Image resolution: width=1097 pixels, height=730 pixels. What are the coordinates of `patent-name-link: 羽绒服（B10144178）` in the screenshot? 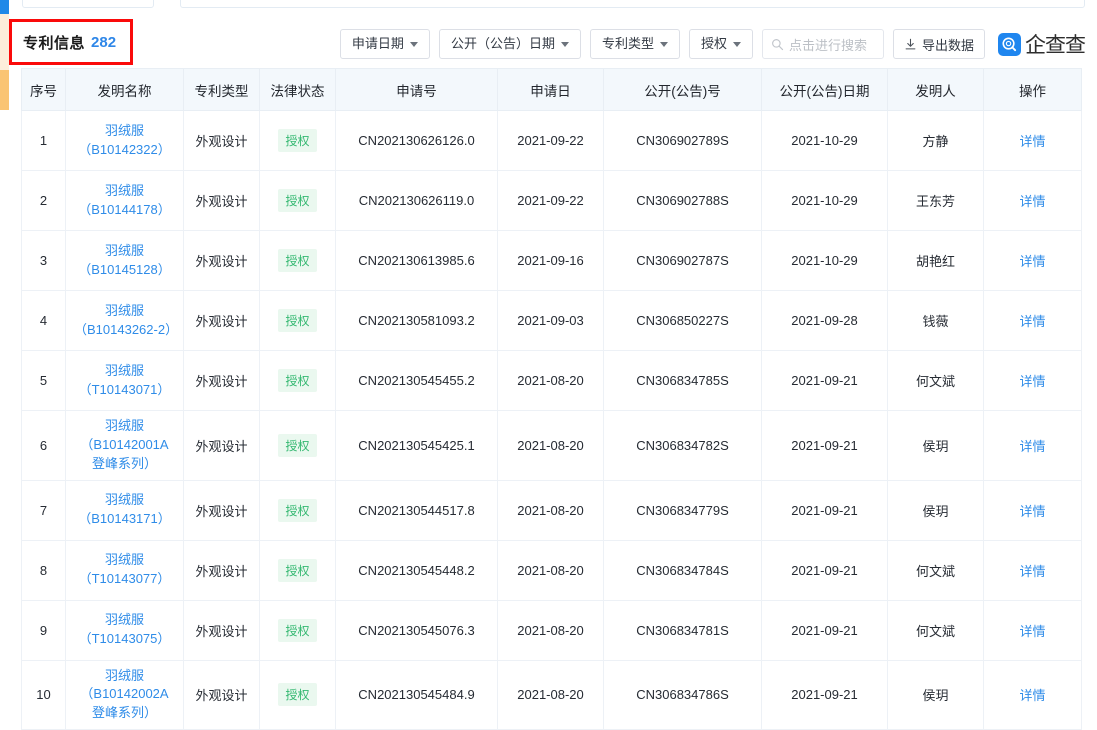 It's located at (124, 200).